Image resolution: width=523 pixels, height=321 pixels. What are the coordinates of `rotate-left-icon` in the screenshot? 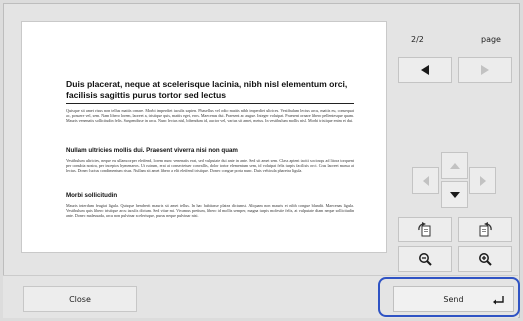 It's located at (424, 228).